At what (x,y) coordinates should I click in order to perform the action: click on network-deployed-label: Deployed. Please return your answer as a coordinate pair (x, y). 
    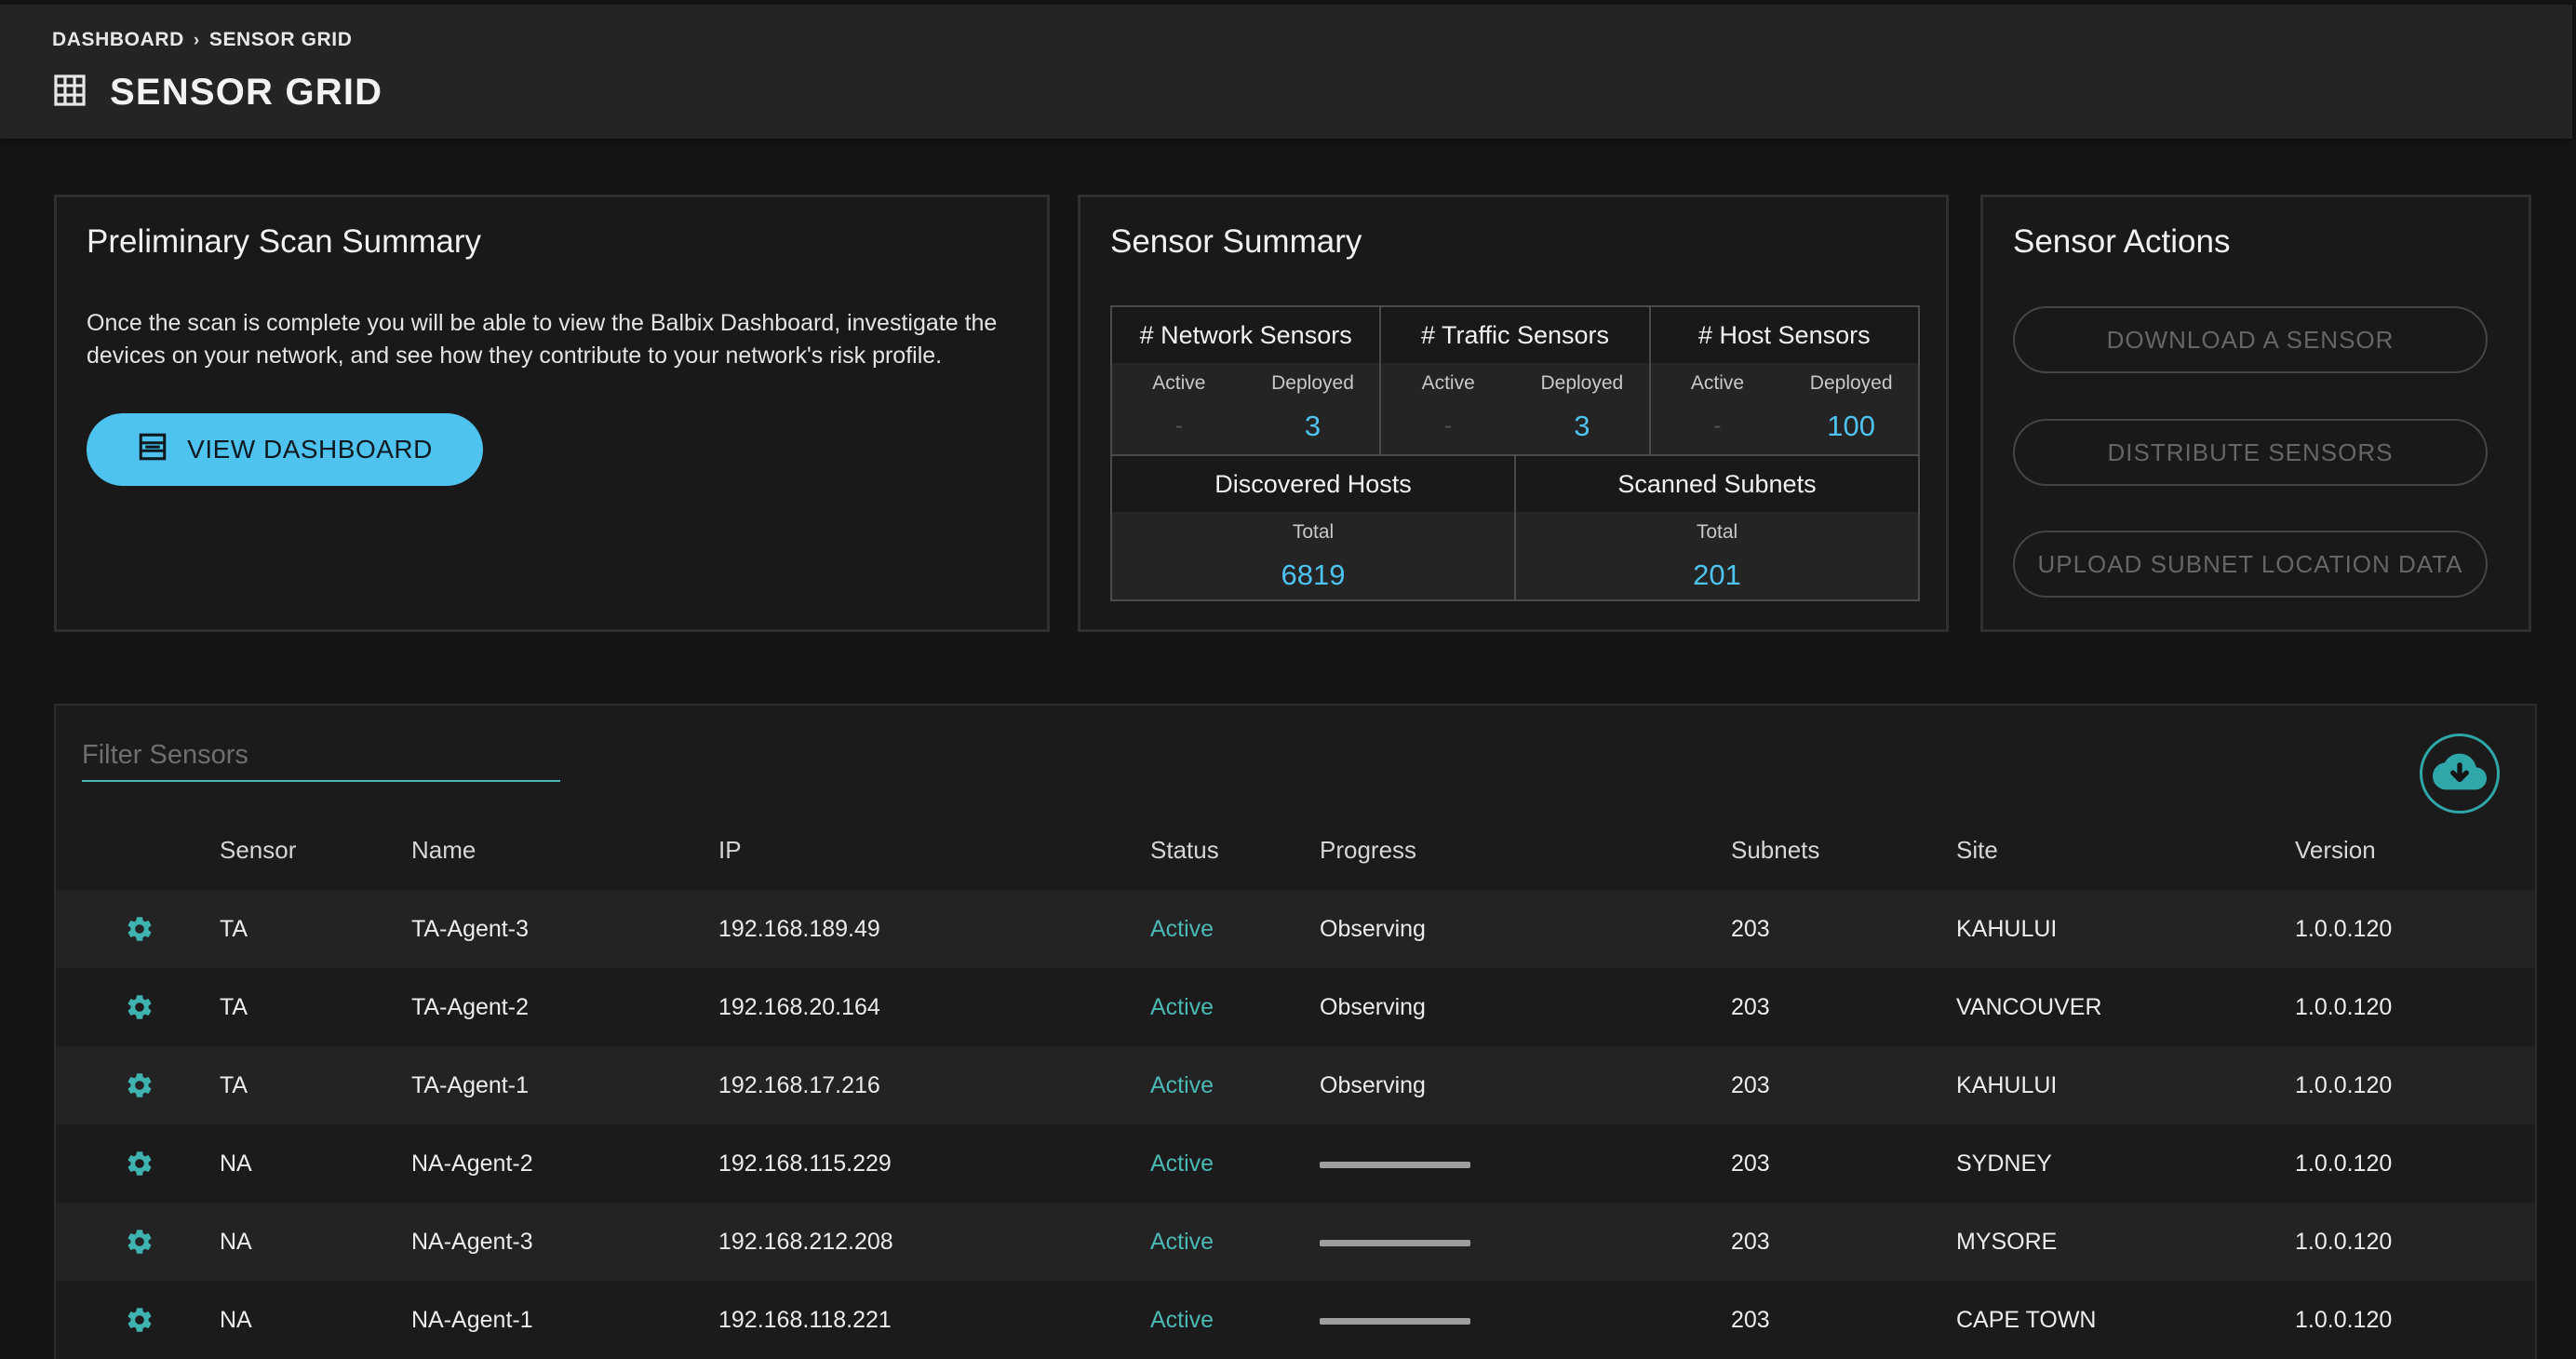
    Looking at the image, I should click on (1312, 383).